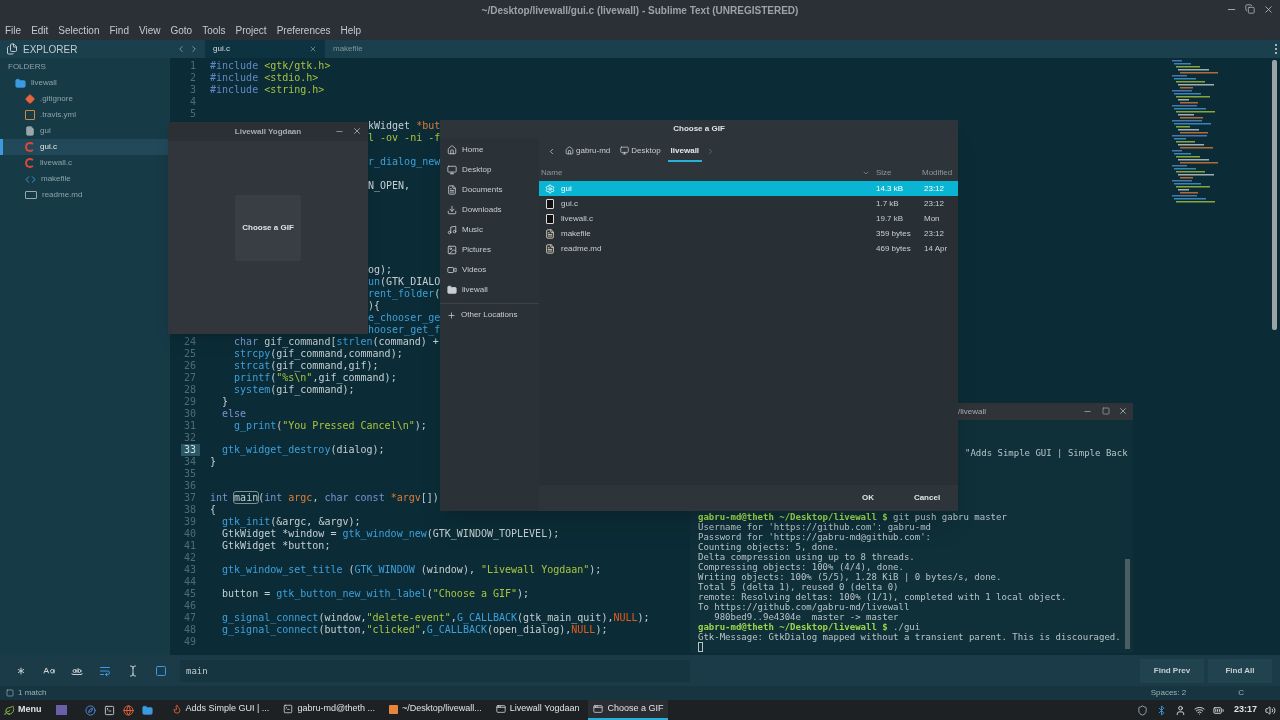 The width and height of the screenshot is (1280, 720). Describe the element at coordinates (452, 250) in the screenshot. I see `picture-icon` at that location.